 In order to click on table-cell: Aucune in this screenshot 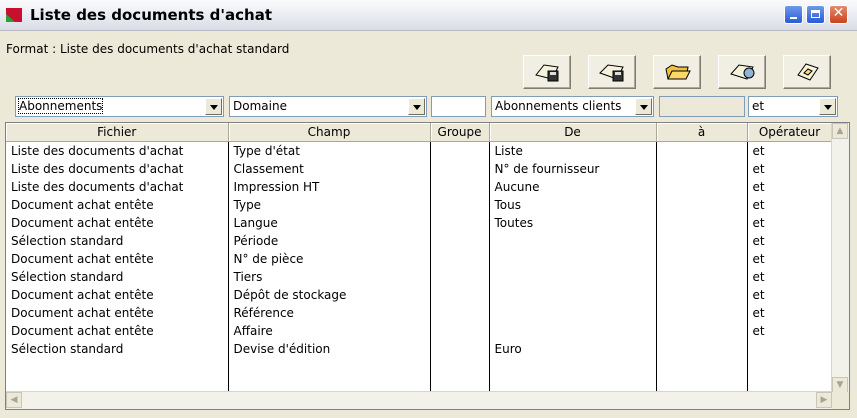, I will do `click(573, 187)`.